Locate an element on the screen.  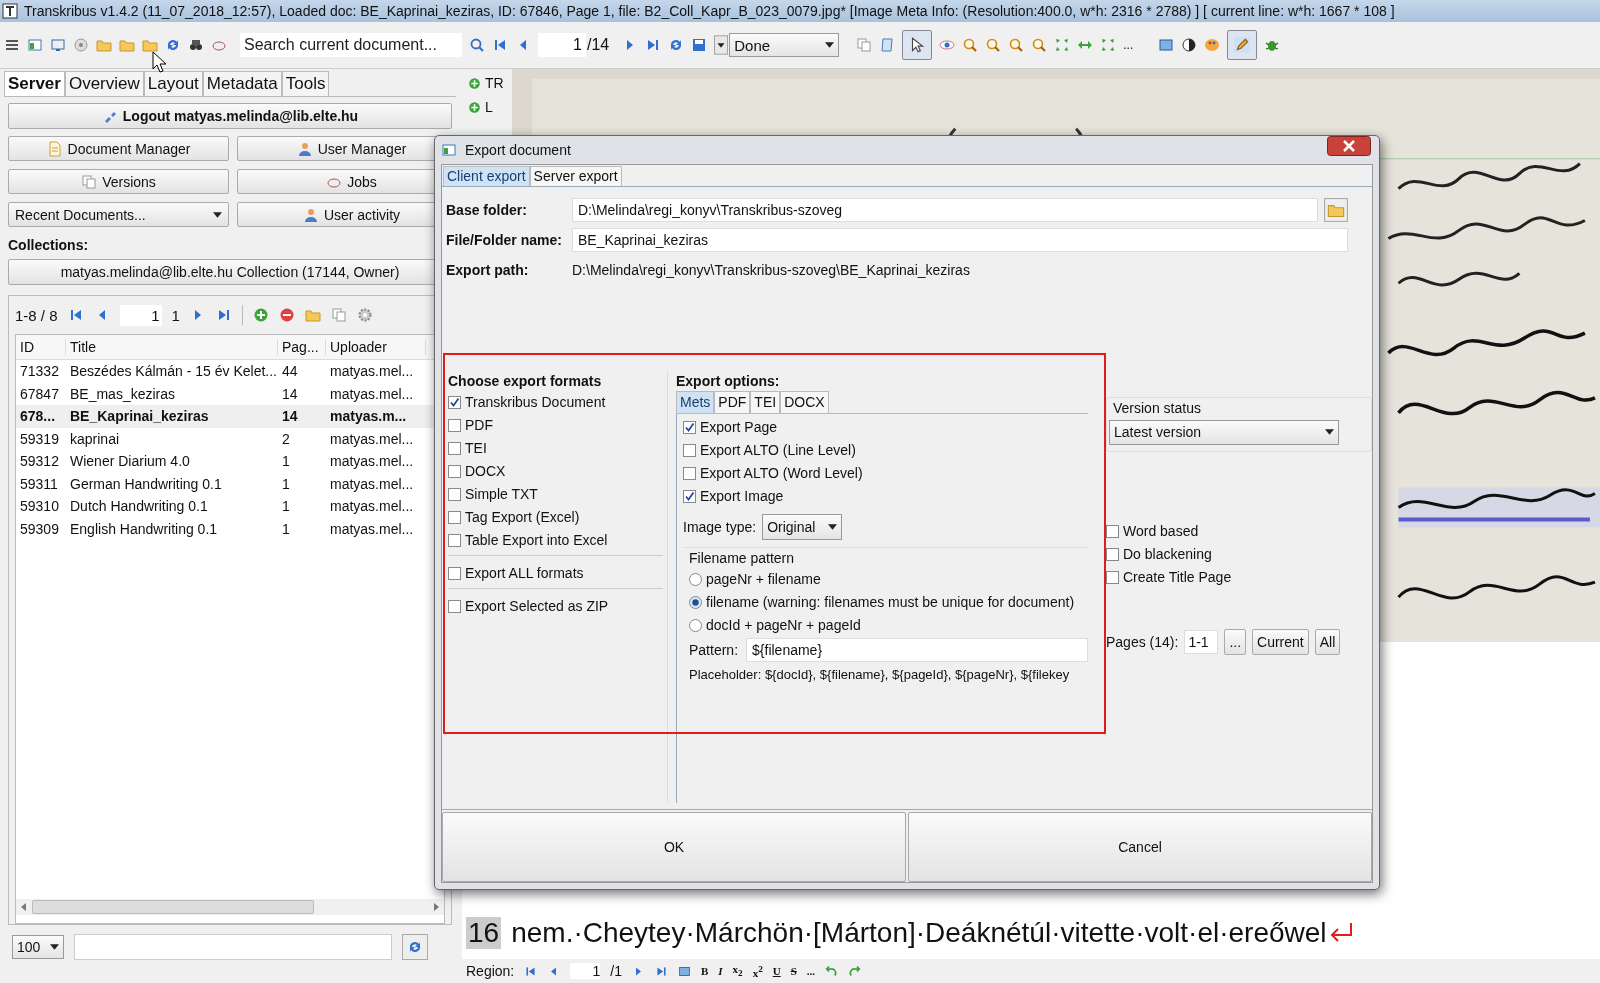
table-cell-text: 59319 is located at coordinates (39, 438).